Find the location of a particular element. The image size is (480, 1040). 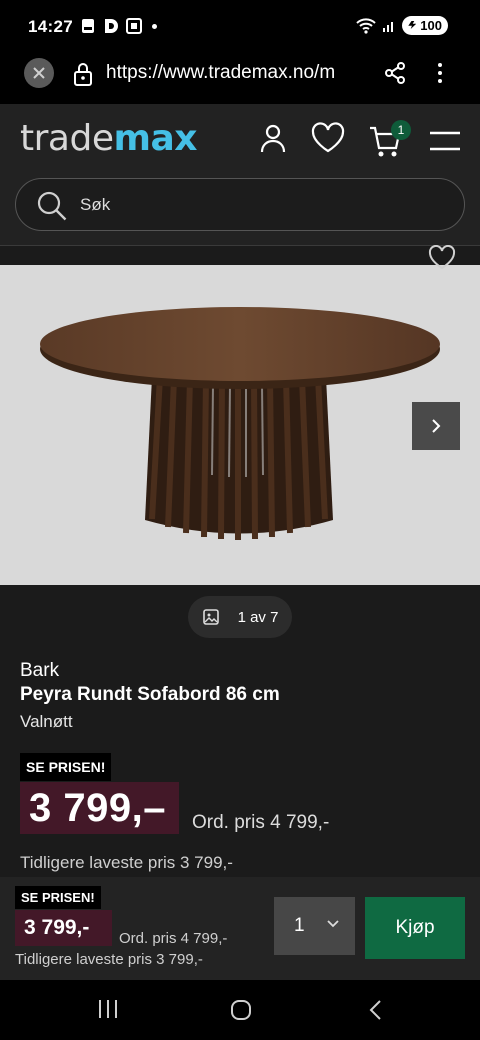

share-icon is located at coordinates (395, 73).